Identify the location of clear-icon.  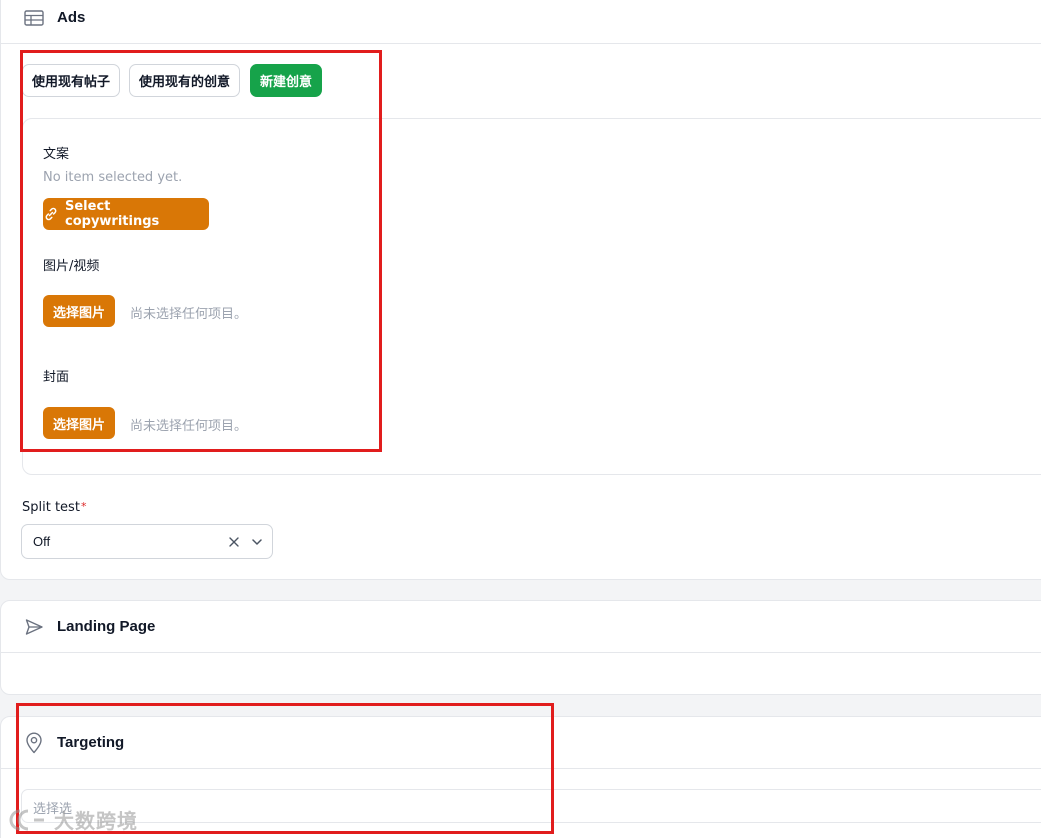
(234, 542).